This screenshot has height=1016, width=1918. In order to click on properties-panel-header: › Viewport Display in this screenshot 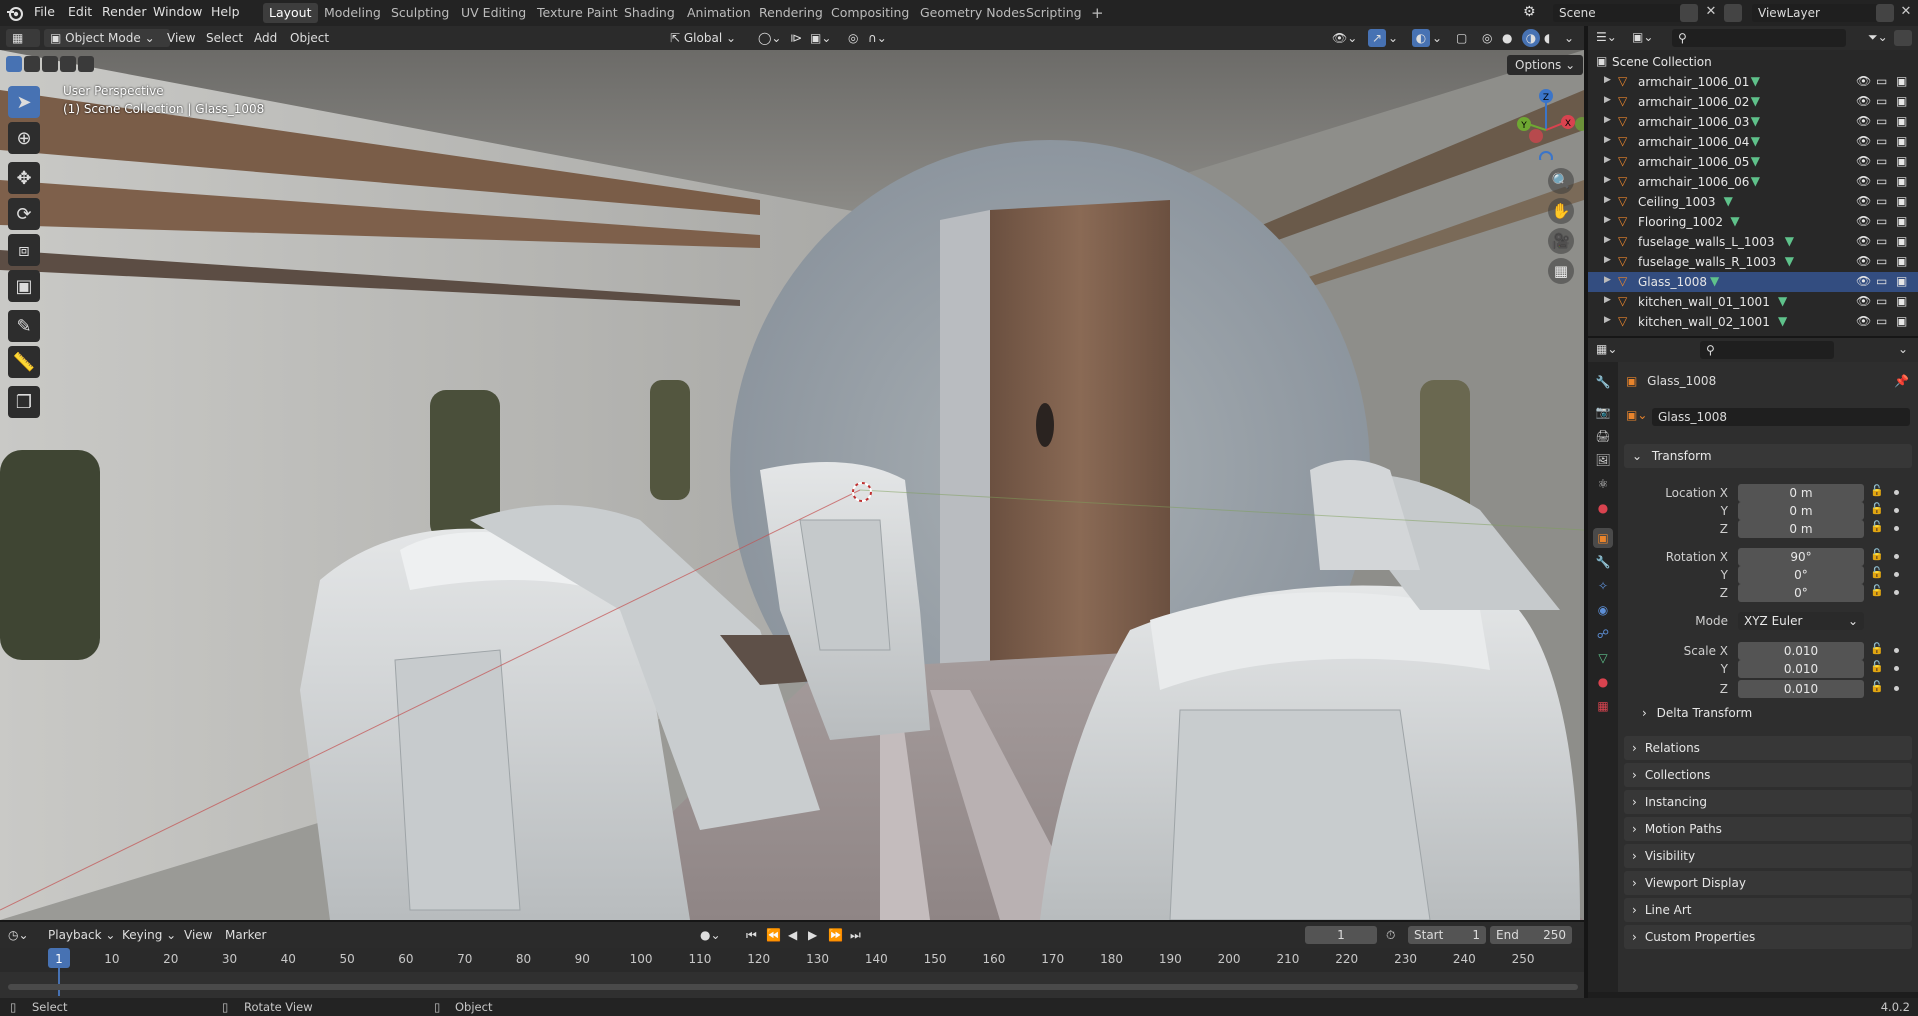, I will do `click(1768, 883)`.